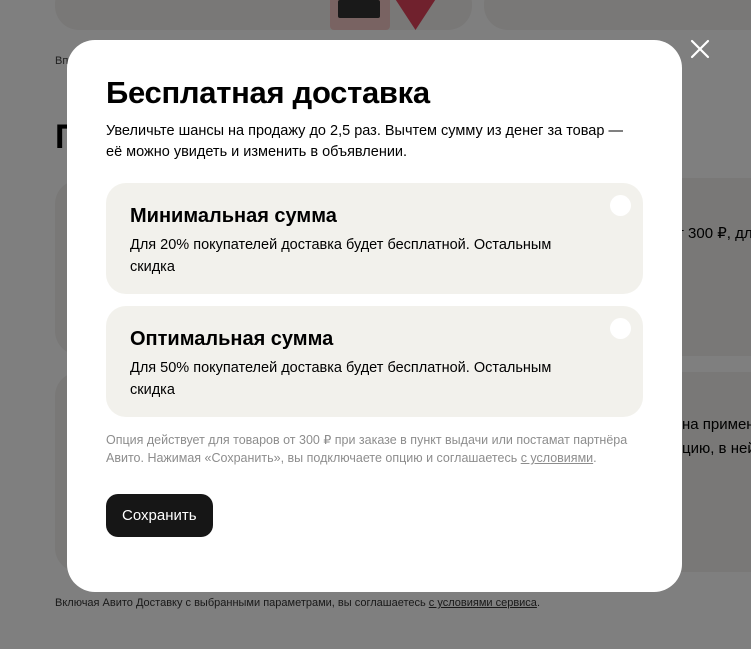  Describe the element at coordinates (159, 515) in the screenshot. I see `save-button: Сохранить` at that location.